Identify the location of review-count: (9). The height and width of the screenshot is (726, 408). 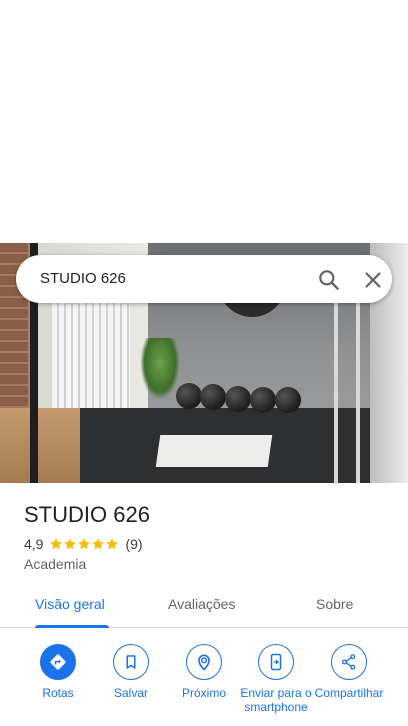
(133, 544).